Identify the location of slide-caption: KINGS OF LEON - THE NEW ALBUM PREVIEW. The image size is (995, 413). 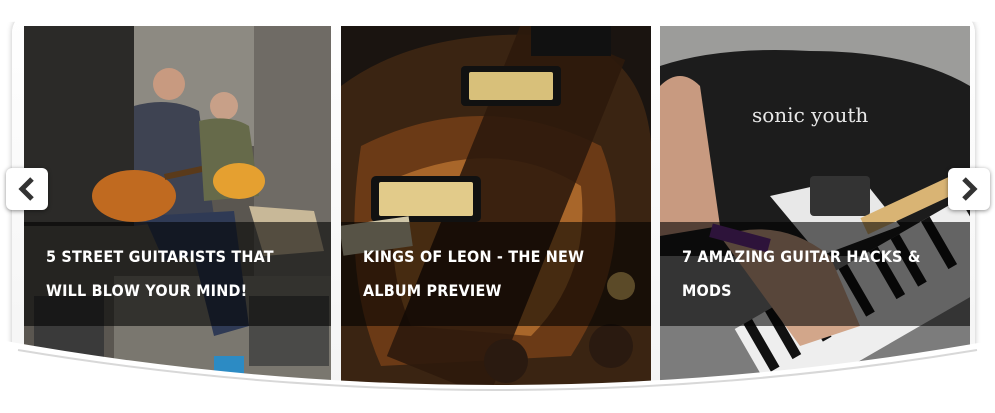
(496, 274).